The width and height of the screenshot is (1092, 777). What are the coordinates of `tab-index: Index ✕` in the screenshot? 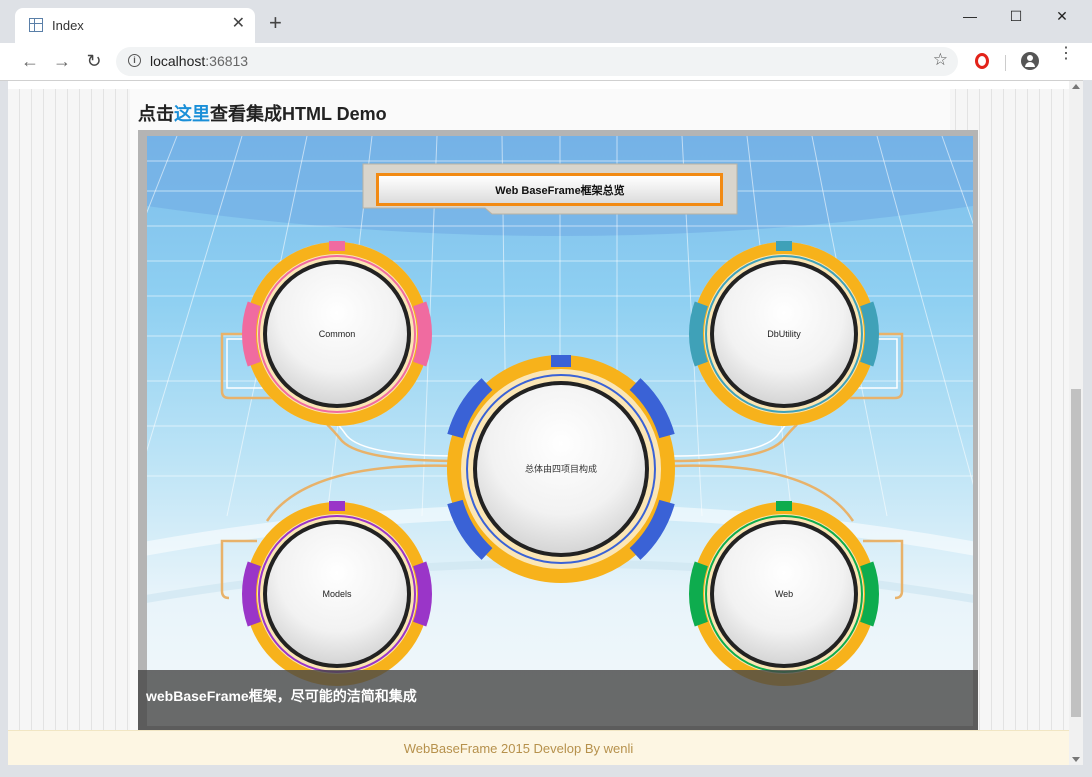 It's located at (135, 25).